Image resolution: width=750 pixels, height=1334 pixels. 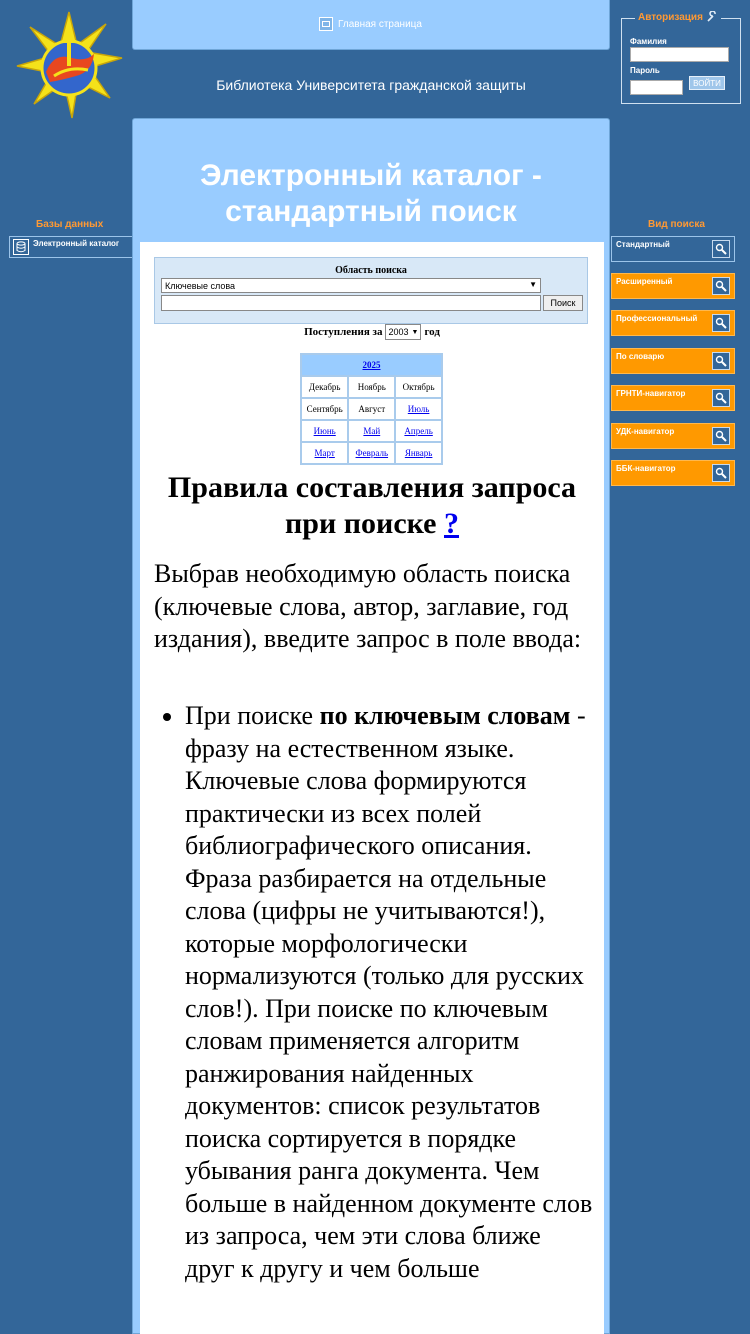 What do you see at coordinates (325, 387) in the screenshot?
I see `calendar-month: Декабрь` at bounding box center [325, 387].